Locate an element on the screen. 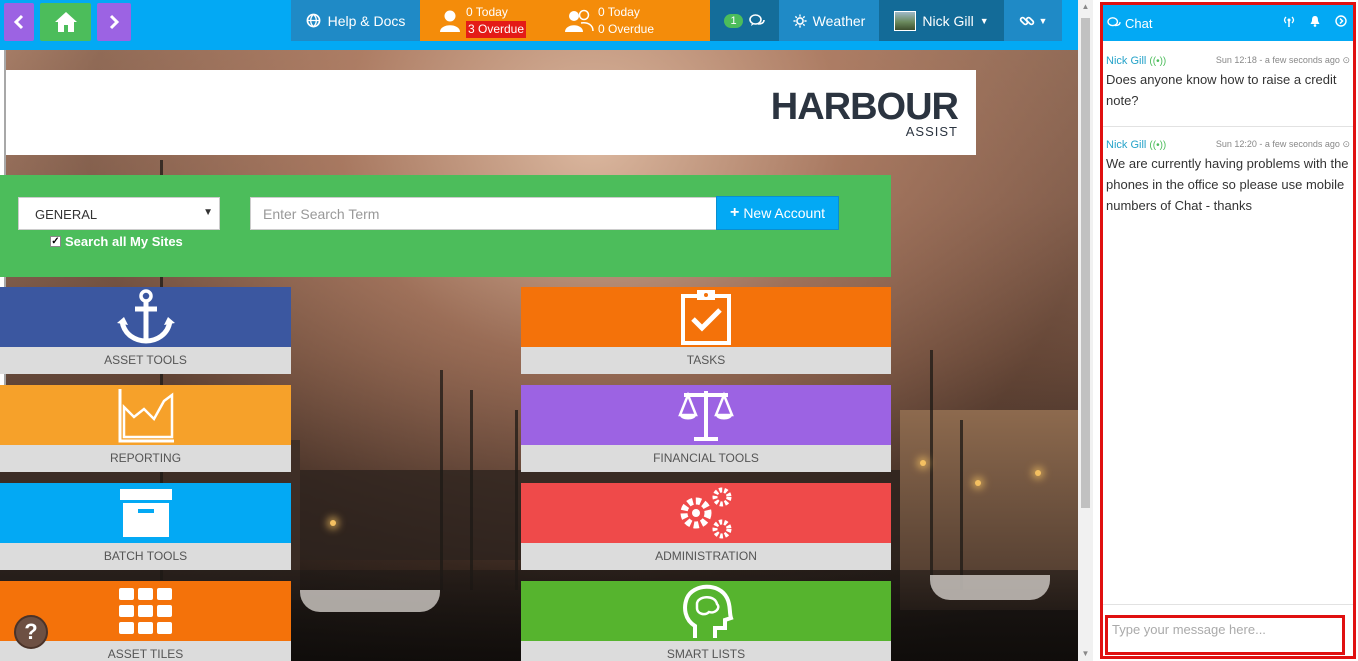 Image resolution: width=1358 pixels, height=661 pixels. tile-administration: ADMINISTRATION is located at coordinates (706, 527).